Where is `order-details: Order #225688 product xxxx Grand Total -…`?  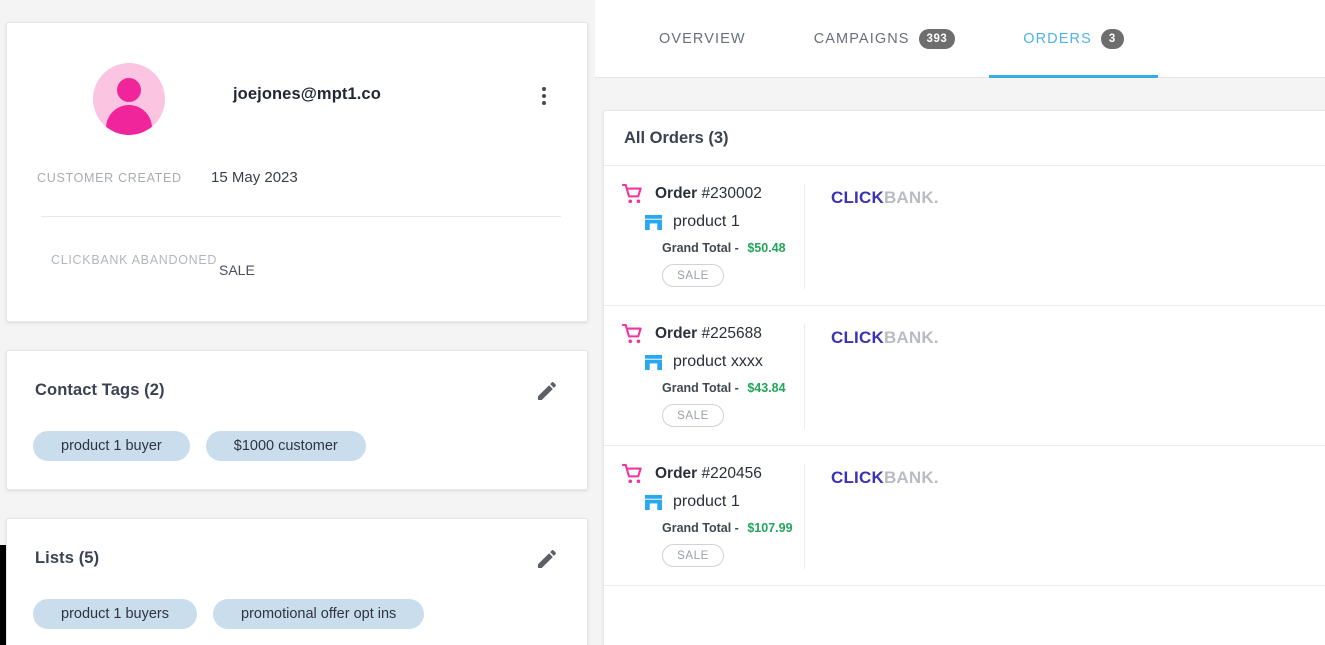 order-details: Order #225688 product xxxx Grand Total -… is located at coordinates (704, 376).